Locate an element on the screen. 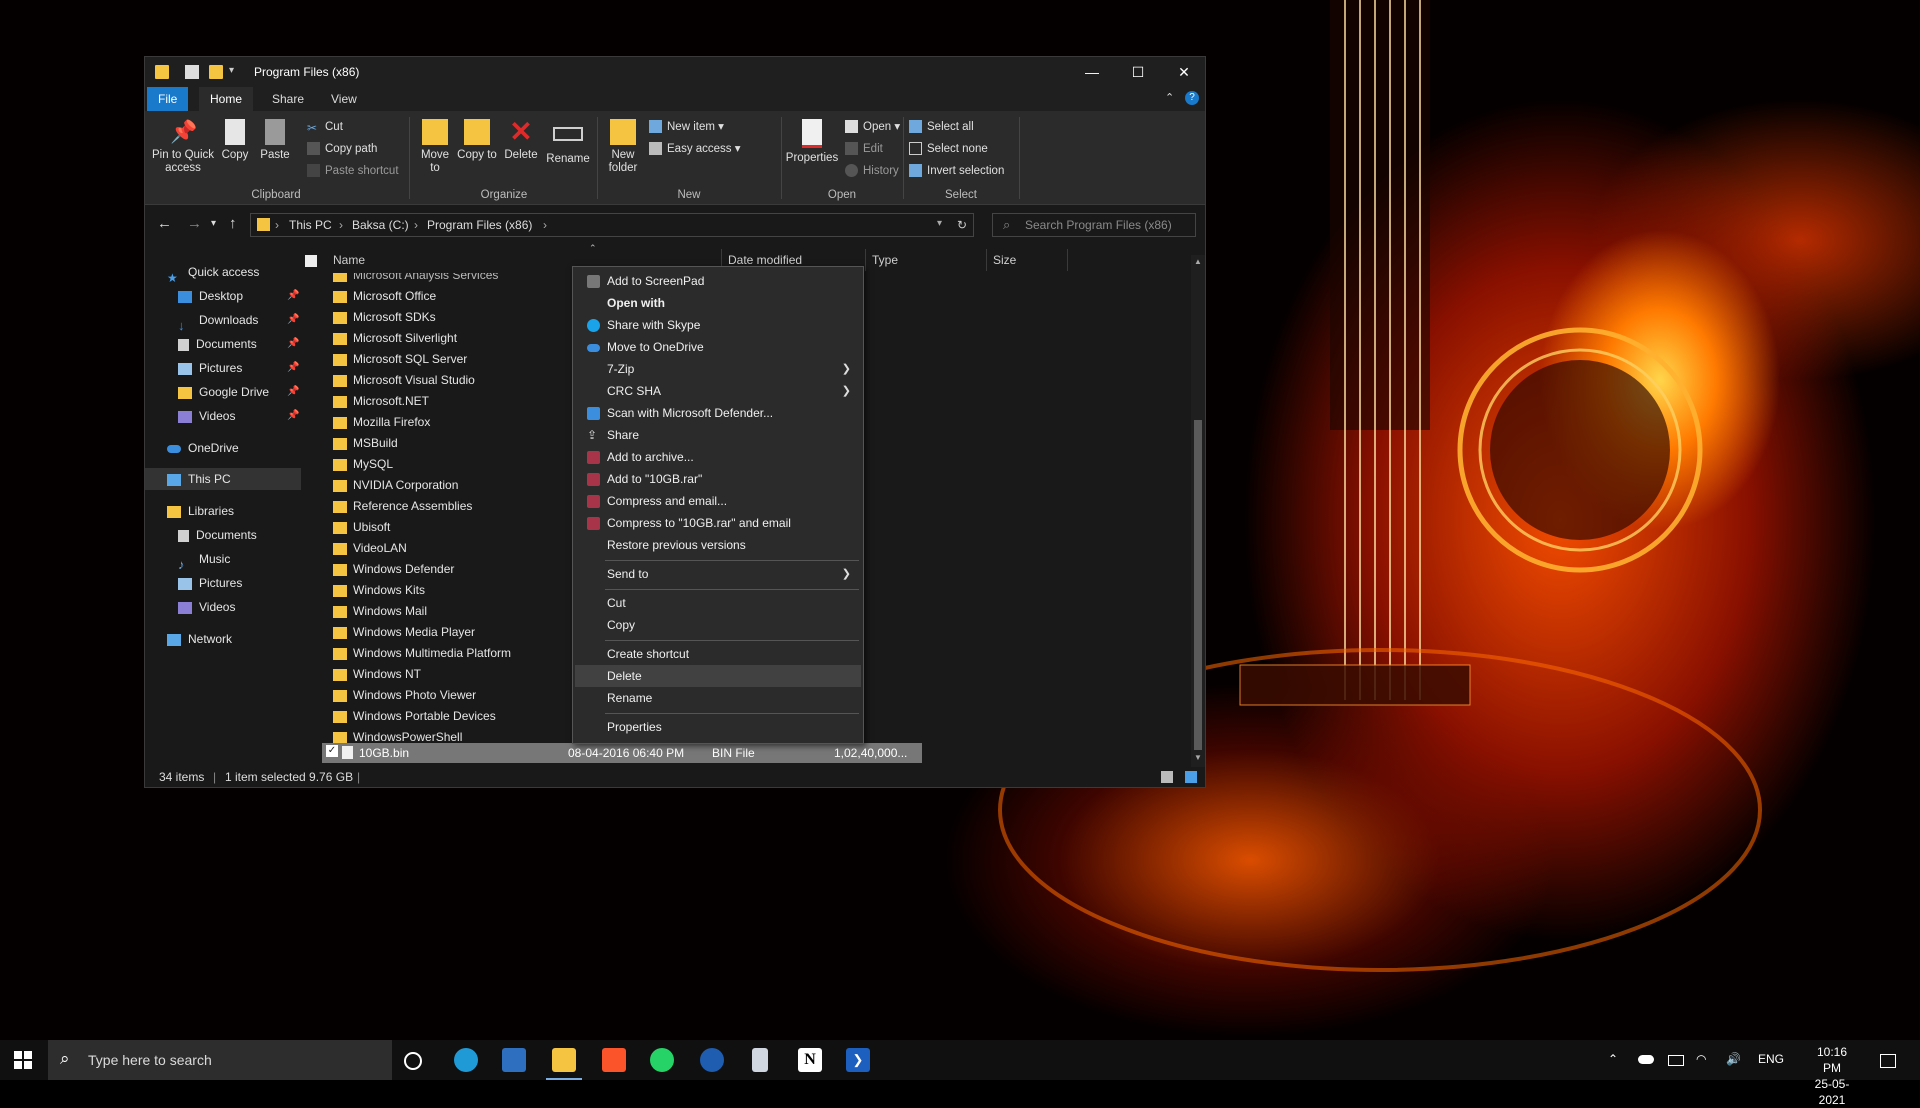 This screenshot has height=1108, width=1920. breadcrumb-this-pc: This PC is located at coordinates (310, 225).